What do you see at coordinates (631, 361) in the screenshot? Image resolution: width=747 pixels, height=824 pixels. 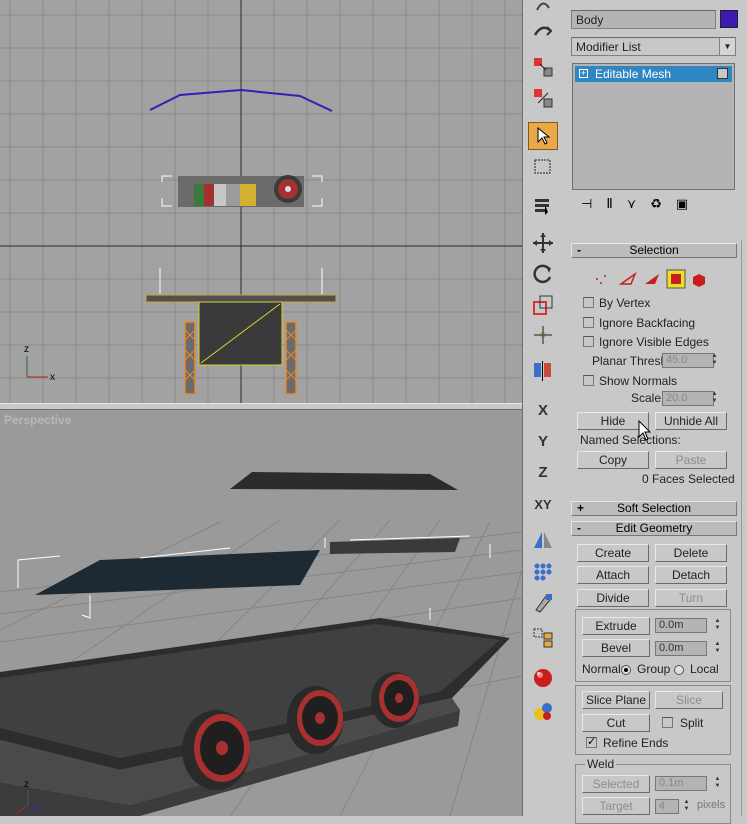 I see `planar-thresh-label: Planar Thresh:` at bounding box center [631, 361].